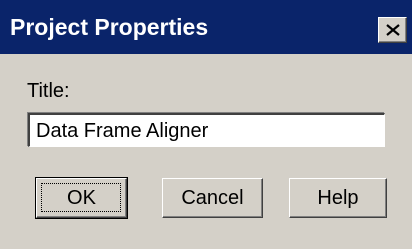  Describe the element at coordinates (338, 198) in the screenshot. I see `help-button: Help` at that location.